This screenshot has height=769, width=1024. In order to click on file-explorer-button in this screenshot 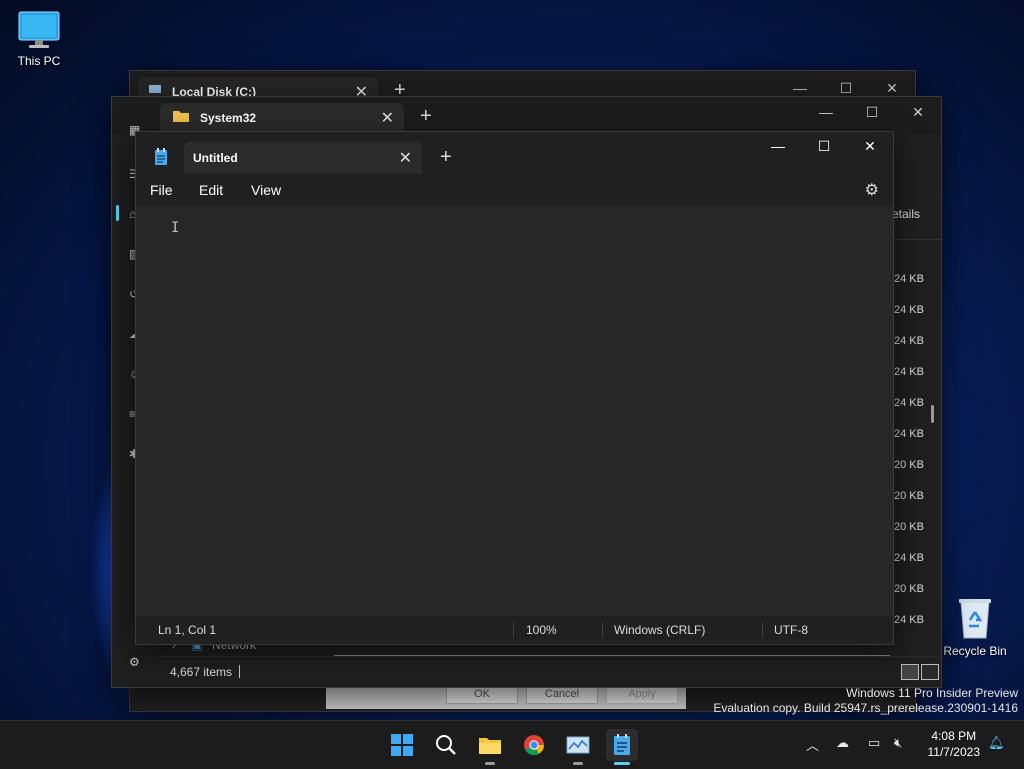, I will do `click(490, 747)`.